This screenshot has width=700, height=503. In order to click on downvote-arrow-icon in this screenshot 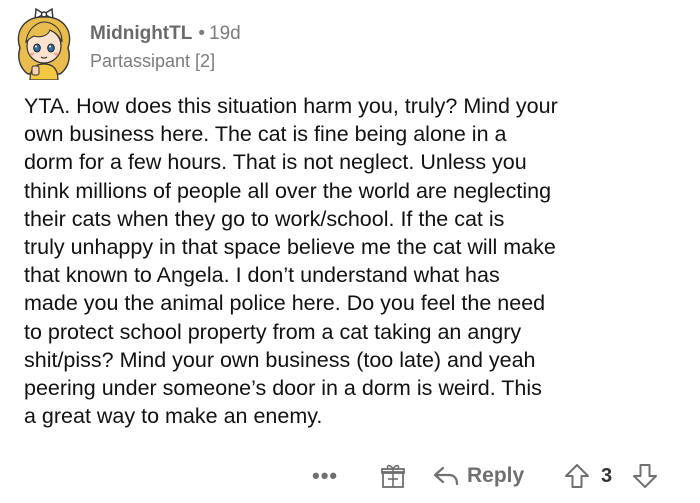, I will do `click(645, 476)`.